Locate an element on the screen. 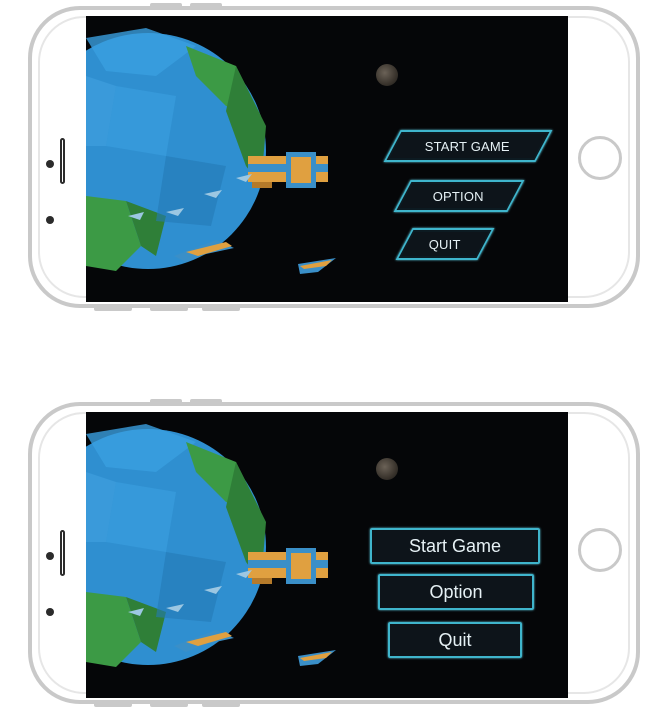 Image resolution: width=669 pixels, height=718 pixels. option-label: OPTION is located at coordinates (459, 196).